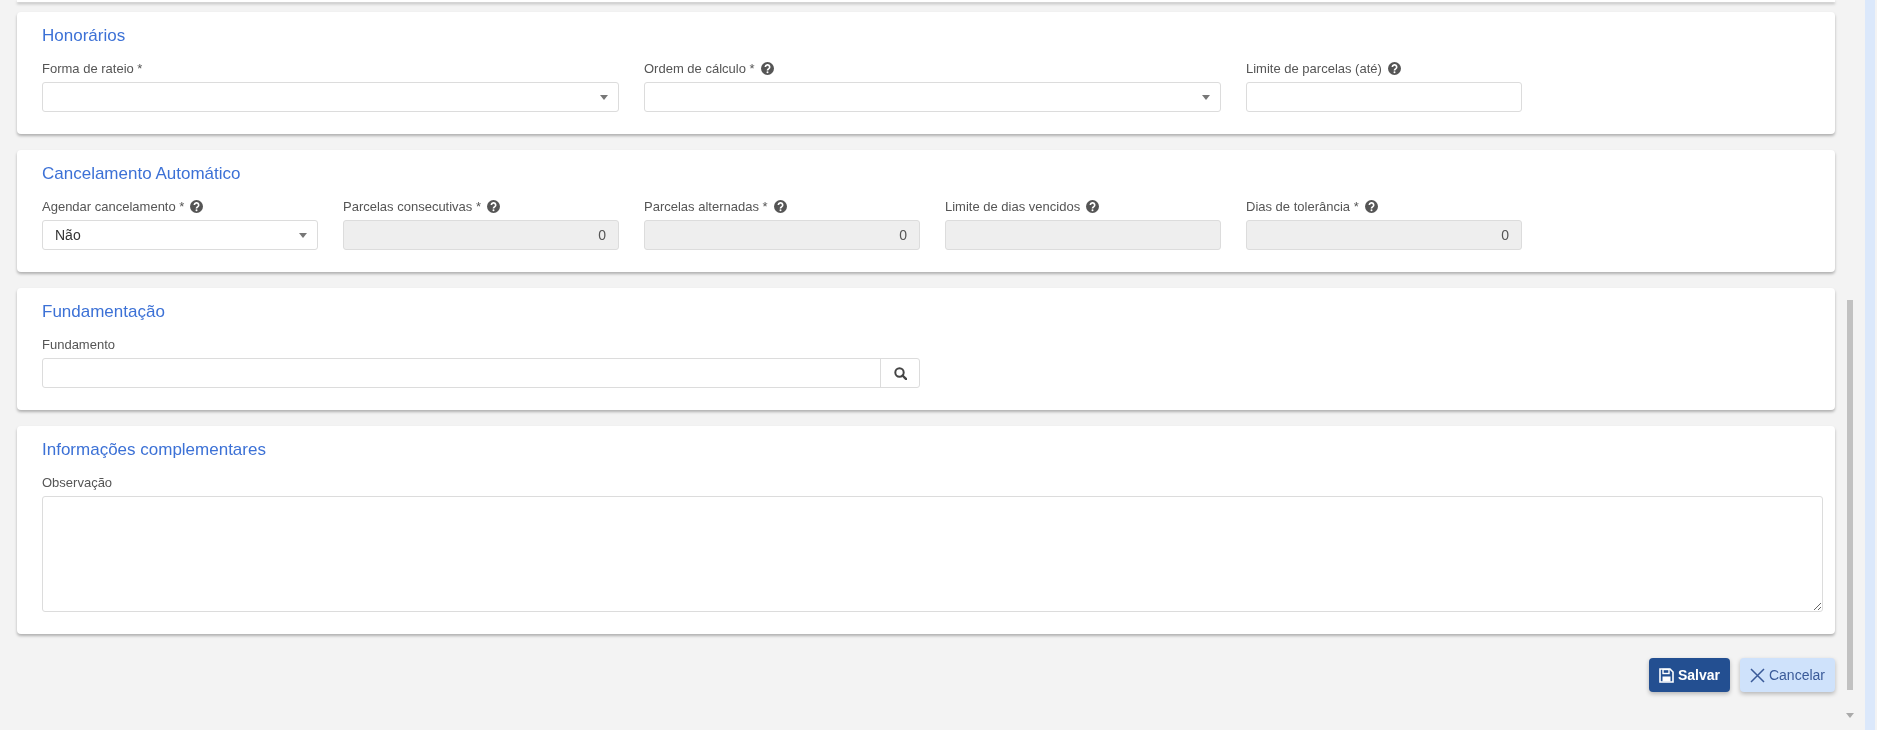  Describe the element at coordinates (706, 206) in the screenshot. I see `field-label: Parcelas alternadas *` at that location.